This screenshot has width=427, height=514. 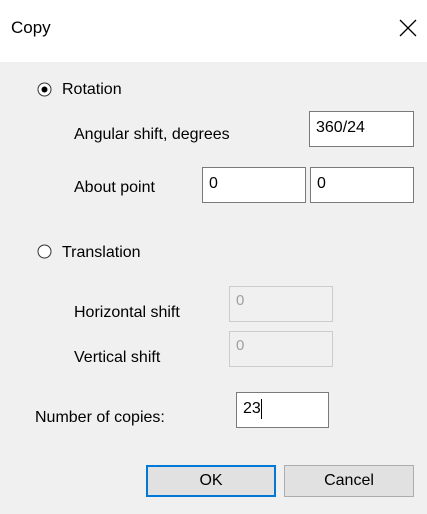 I want to click on copies-input: 23, so click(x=282, y=410).